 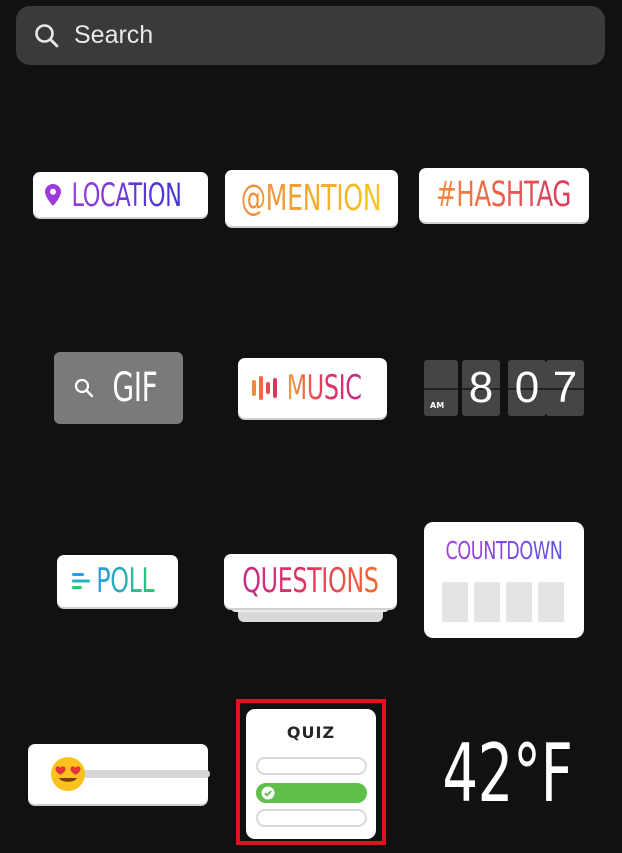 I want to click on location-sticker: LOCATION, so click(x=120, y=194).